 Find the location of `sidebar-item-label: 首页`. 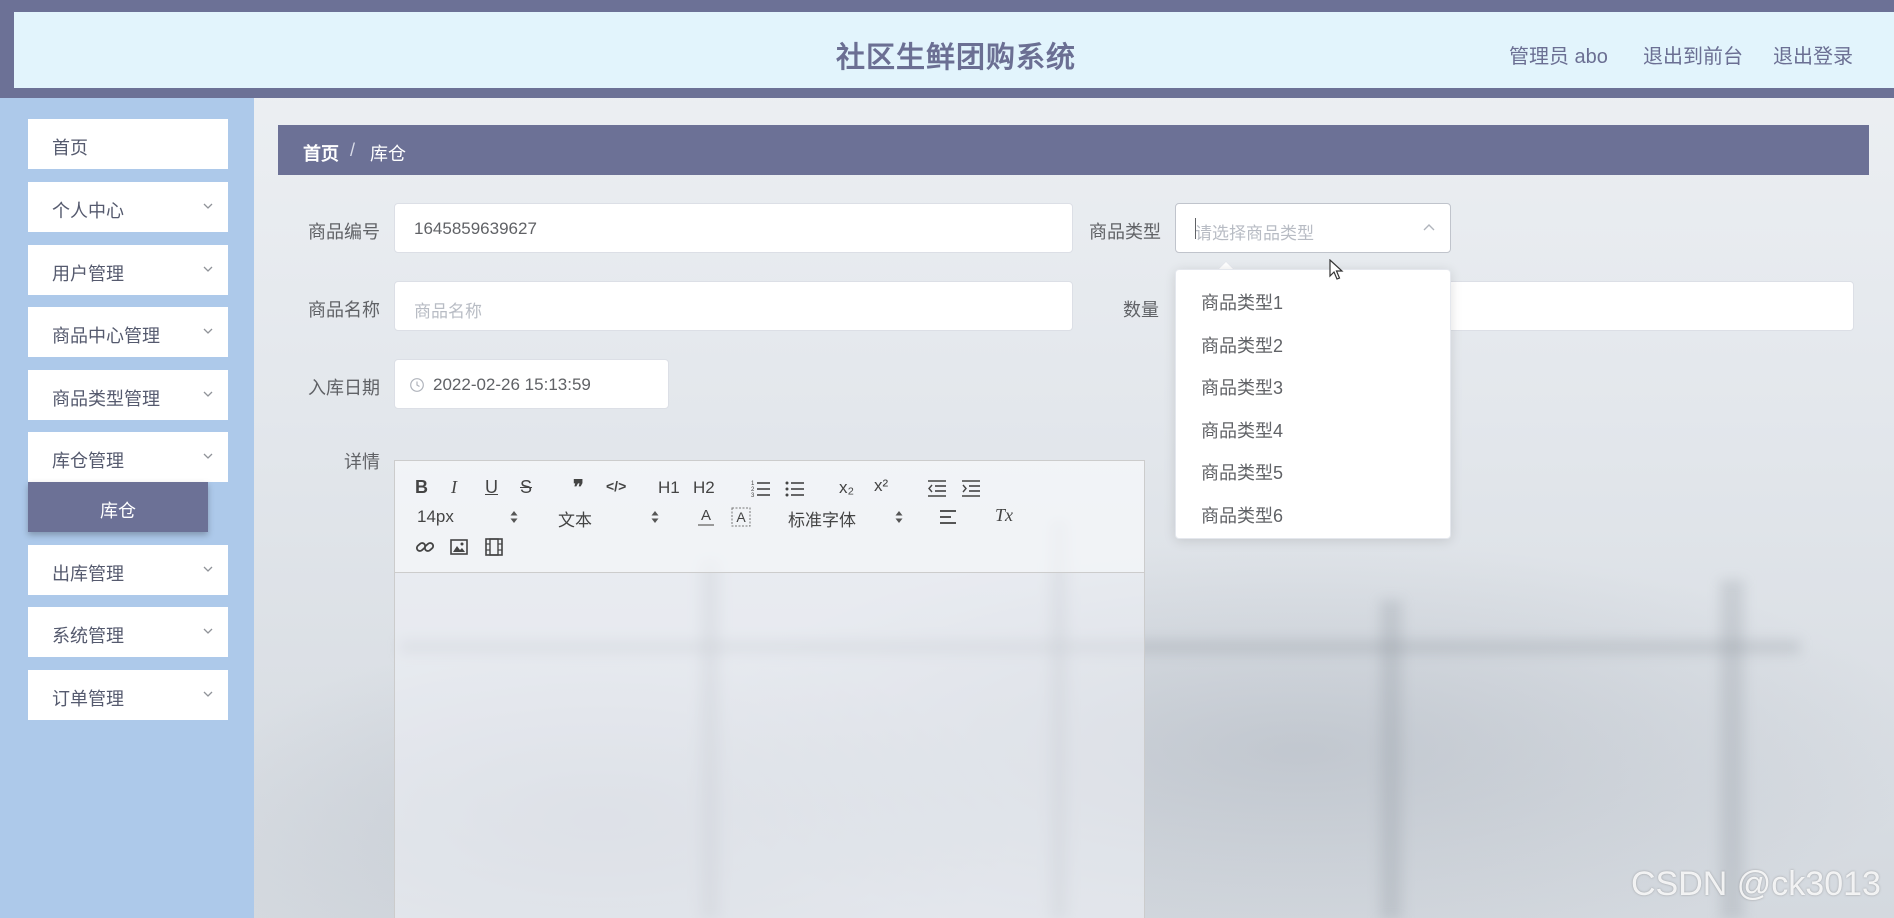

sidebar-item-label: 首页 is located at coordinates (70, 148).